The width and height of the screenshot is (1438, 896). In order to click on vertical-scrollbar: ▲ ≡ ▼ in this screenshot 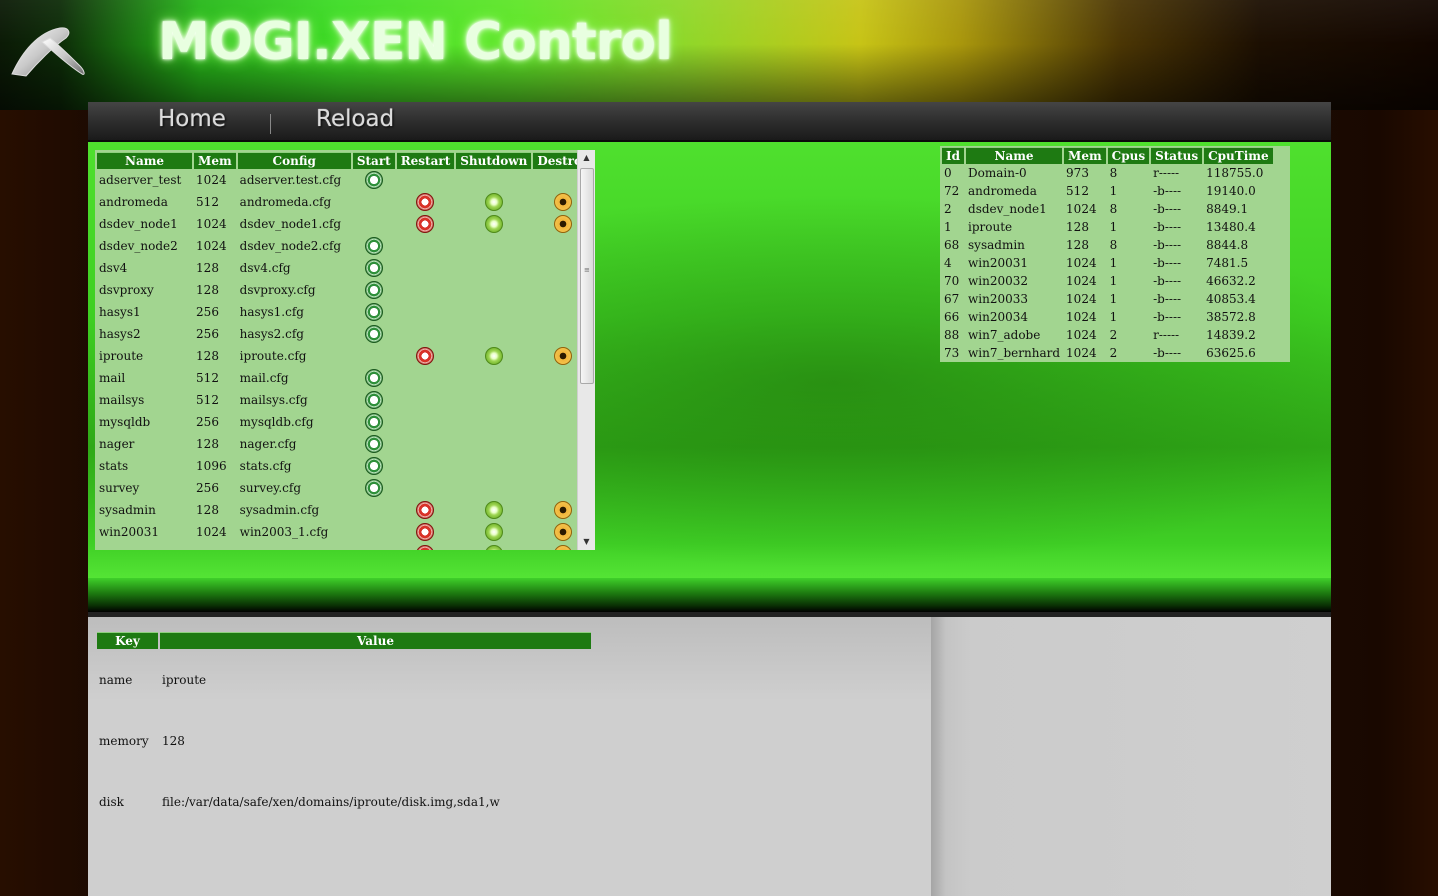, I will do `click(586, 350)`.